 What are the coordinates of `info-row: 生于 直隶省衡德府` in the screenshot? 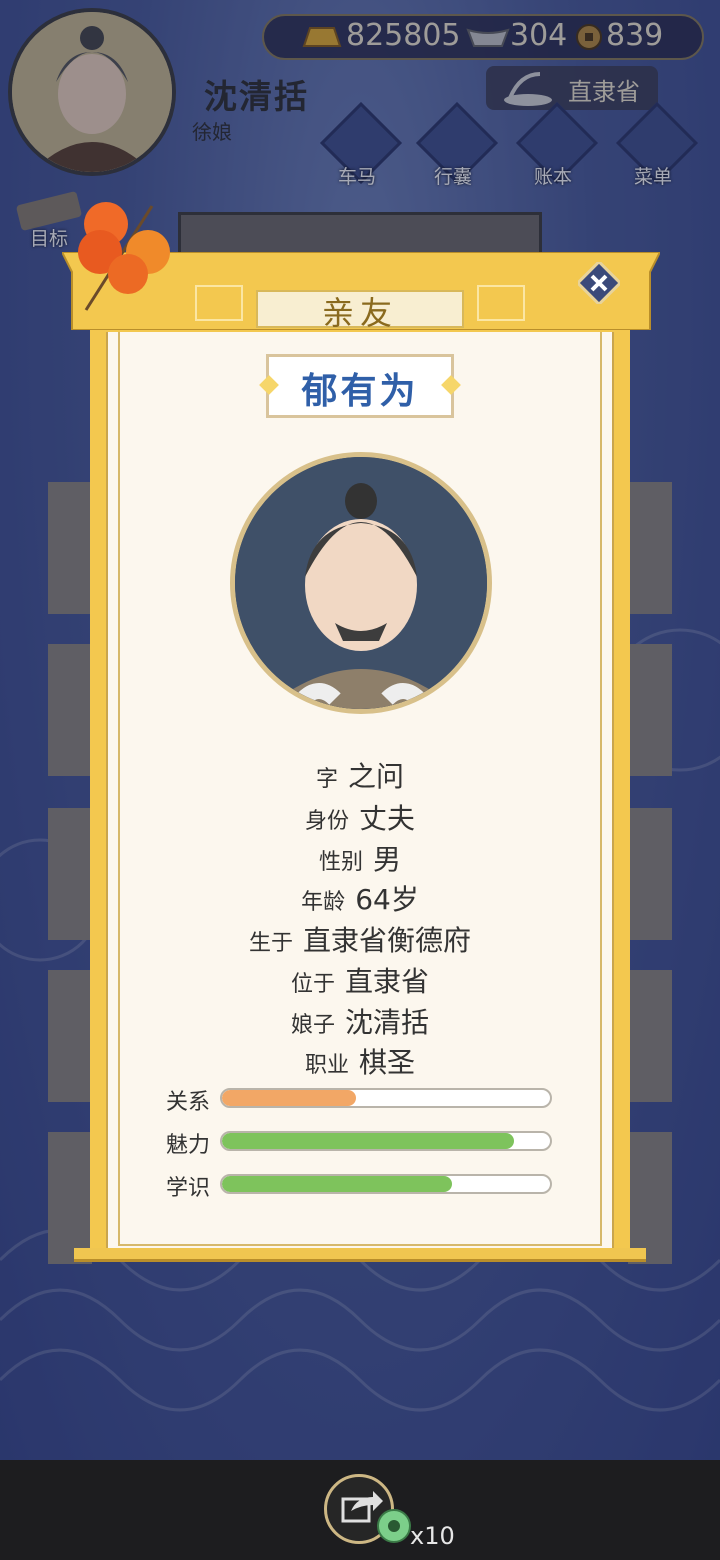 It's located at (360, 939).